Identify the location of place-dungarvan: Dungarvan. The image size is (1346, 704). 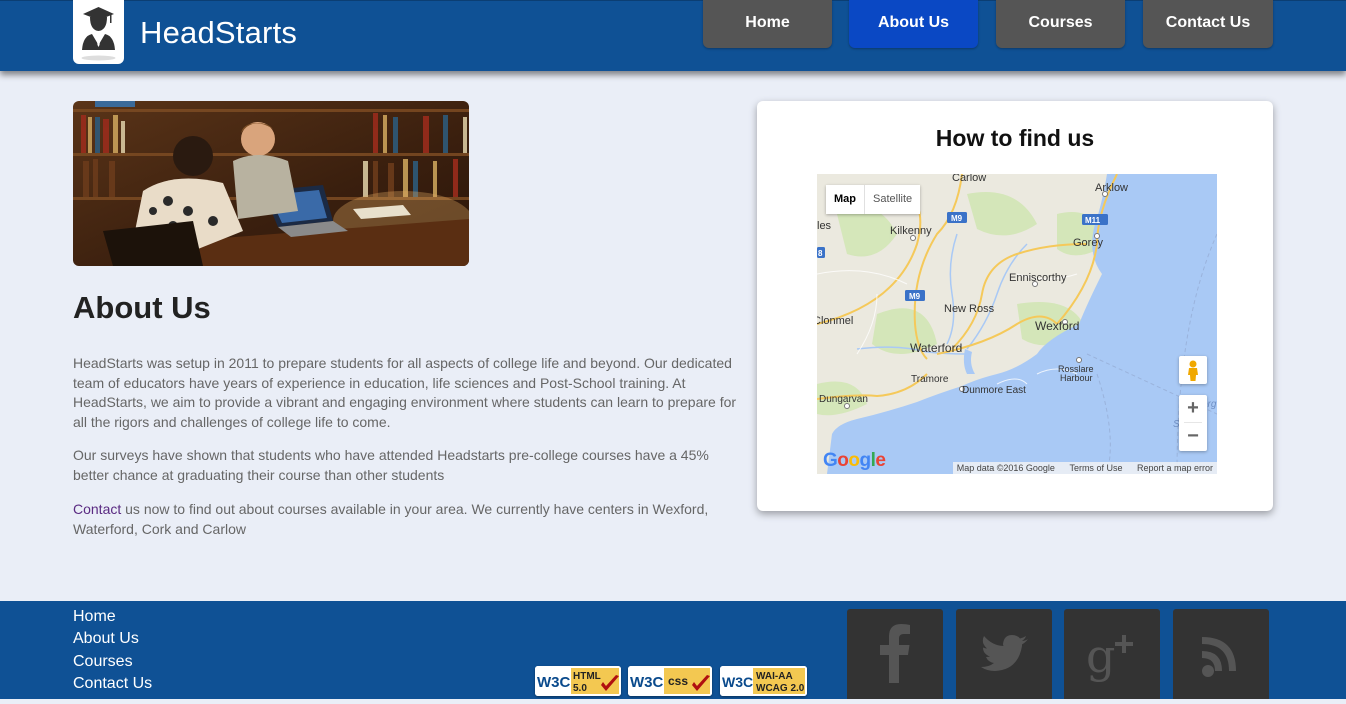
(843, 399).